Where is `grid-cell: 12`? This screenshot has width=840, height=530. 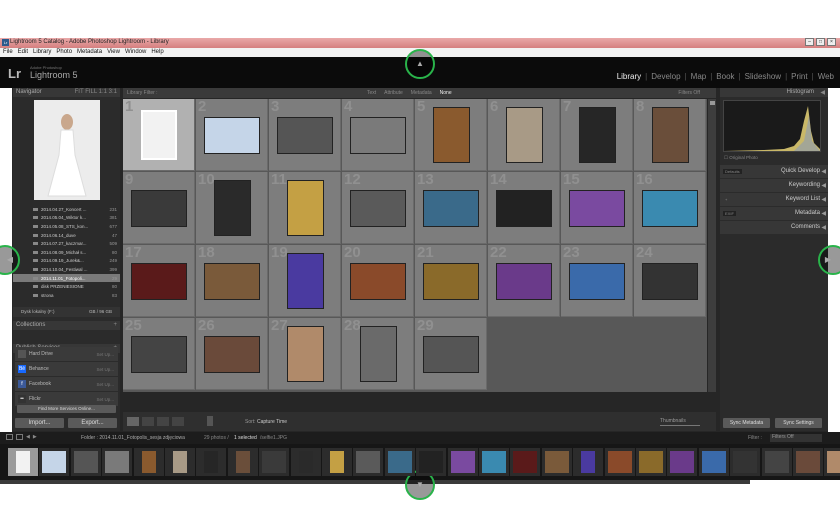
grid-cell: 12 is located at coordinates (378, 207).